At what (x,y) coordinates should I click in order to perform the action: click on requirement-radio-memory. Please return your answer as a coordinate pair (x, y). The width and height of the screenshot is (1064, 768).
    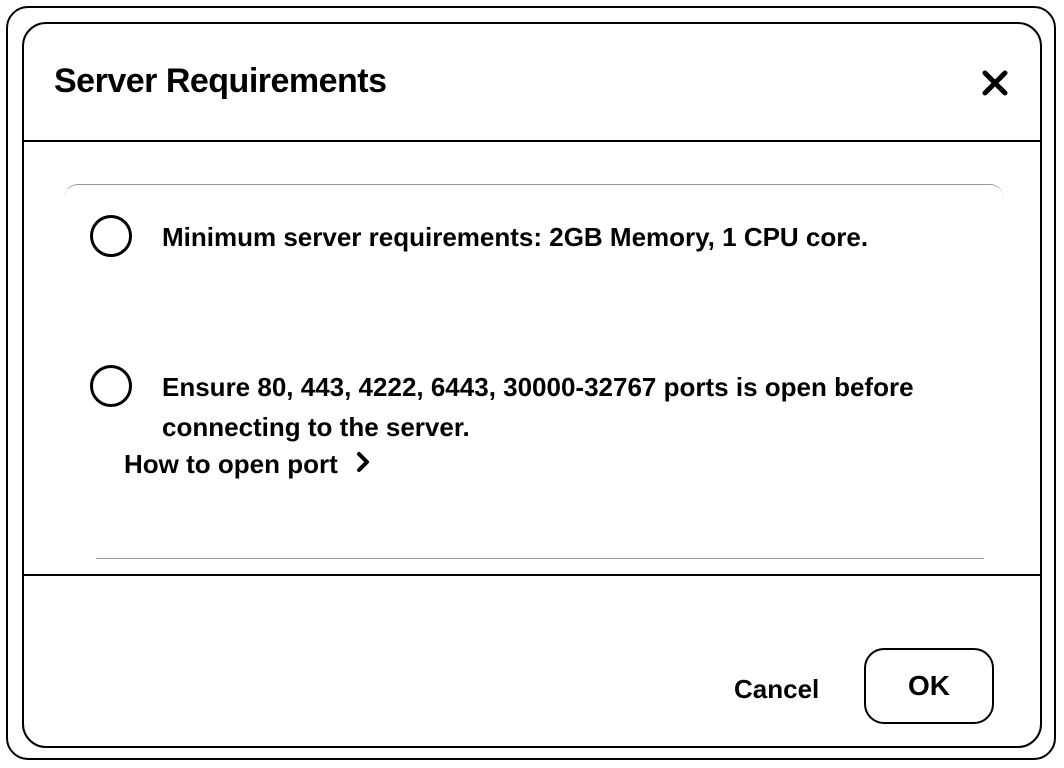
    Looking at the image, I should click on (111, 236).